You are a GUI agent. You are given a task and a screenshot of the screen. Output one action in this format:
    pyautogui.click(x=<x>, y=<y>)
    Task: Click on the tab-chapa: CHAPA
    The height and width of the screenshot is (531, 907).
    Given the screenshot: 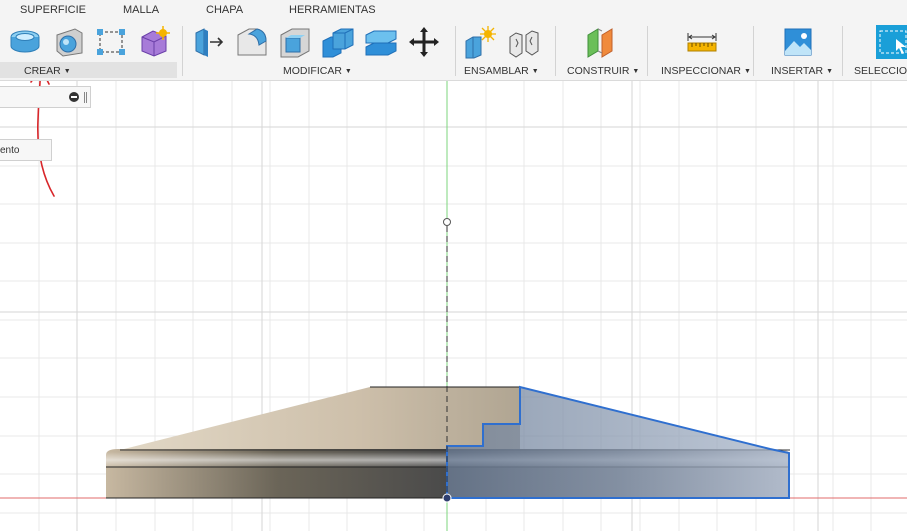 What is the action you would take?
    pyautogui.click(x=224, y=10)
    